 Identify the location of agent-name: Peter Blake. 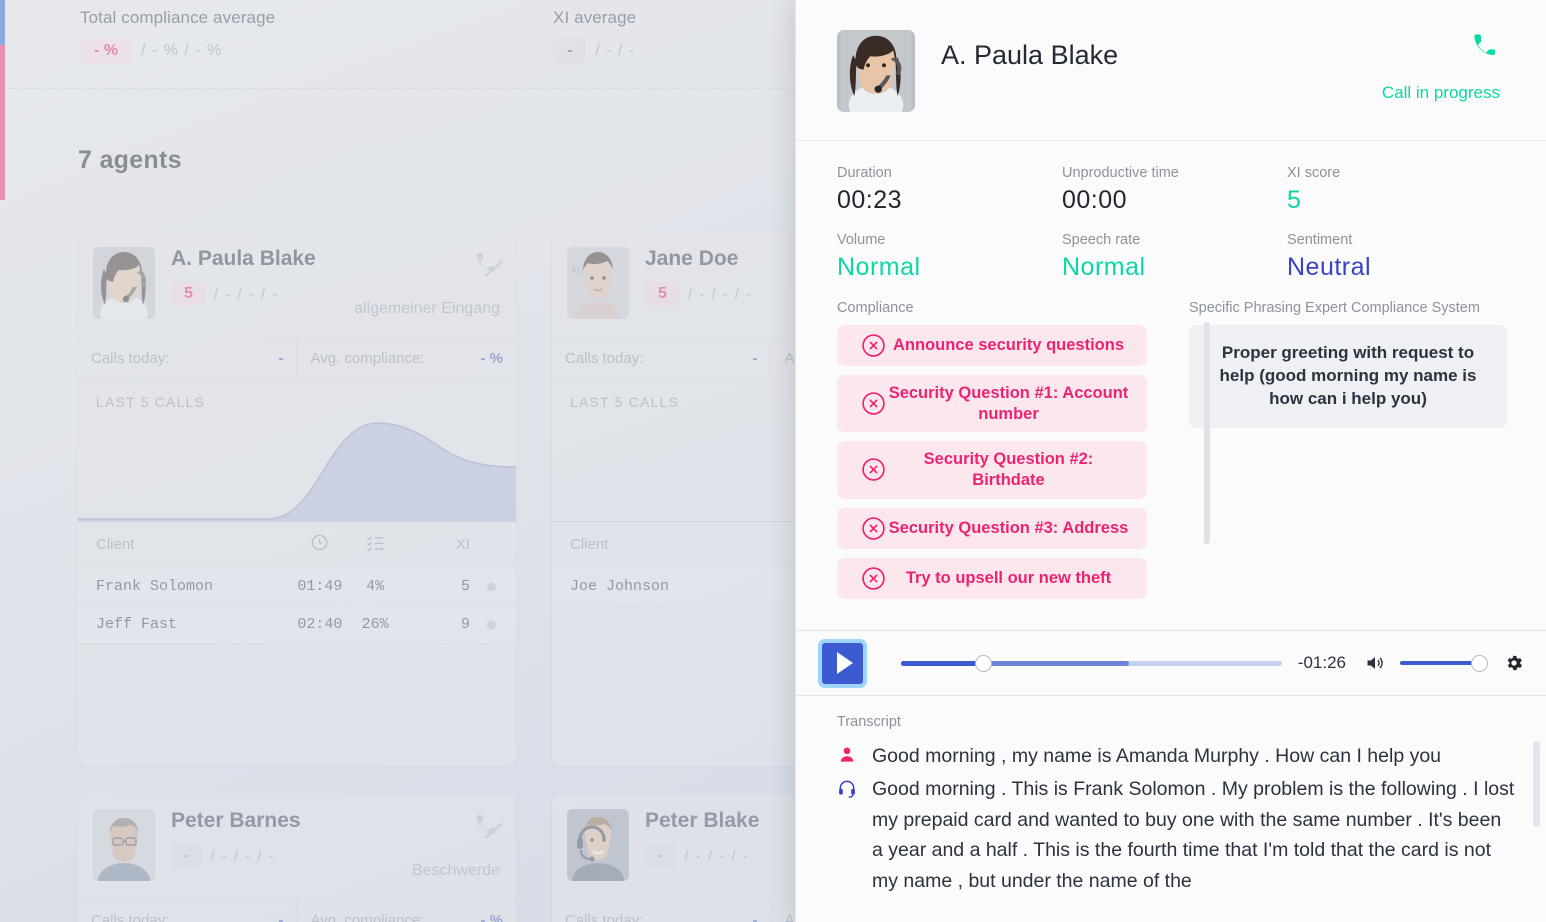
(702, 820).